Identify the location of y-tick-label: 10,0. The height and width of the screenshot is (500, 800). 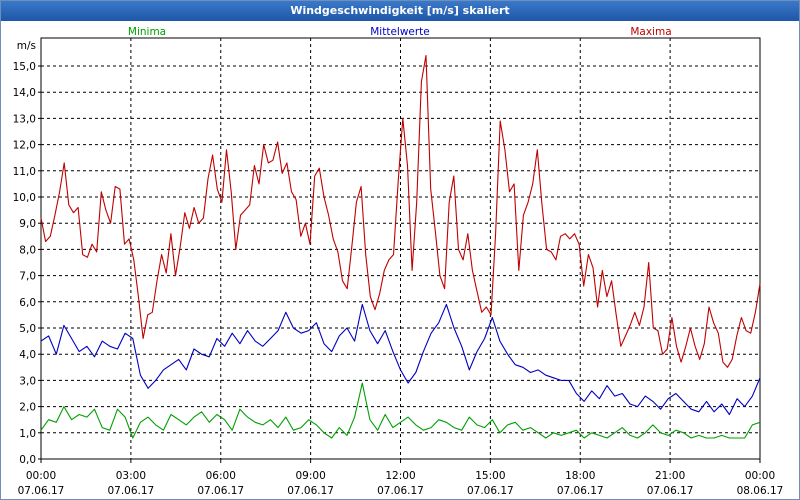
(24, 198).